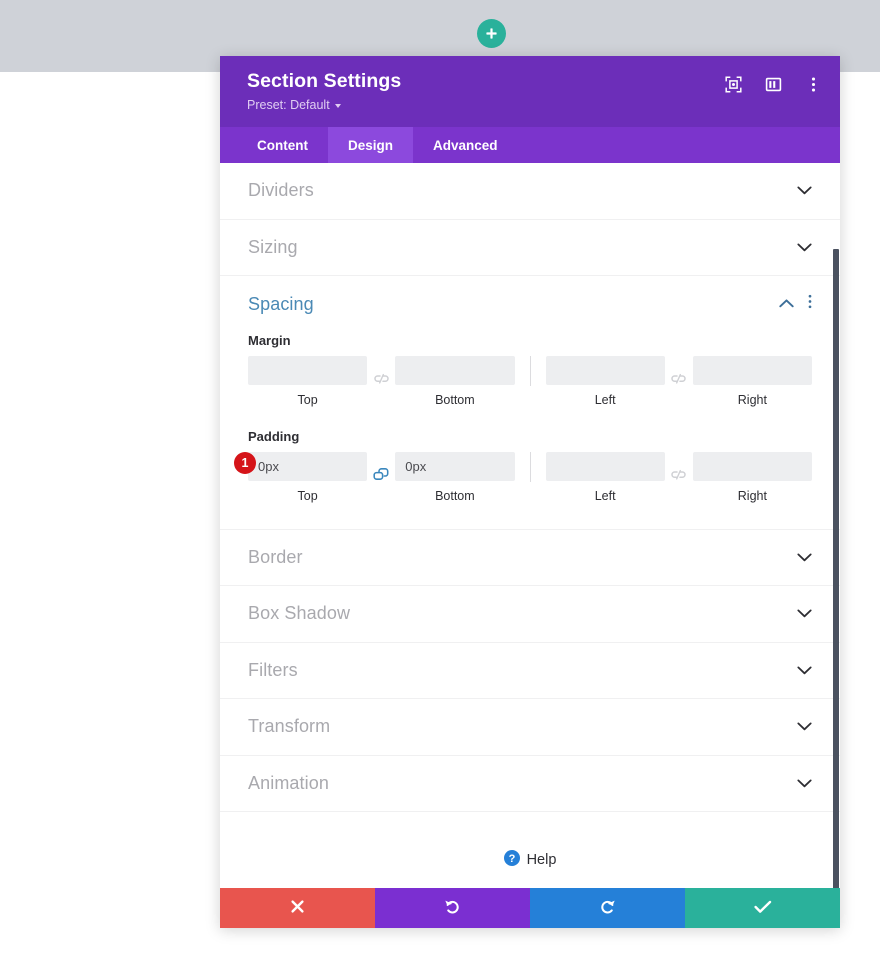  I want to click on margin-bottom-input, so click(455, 370).